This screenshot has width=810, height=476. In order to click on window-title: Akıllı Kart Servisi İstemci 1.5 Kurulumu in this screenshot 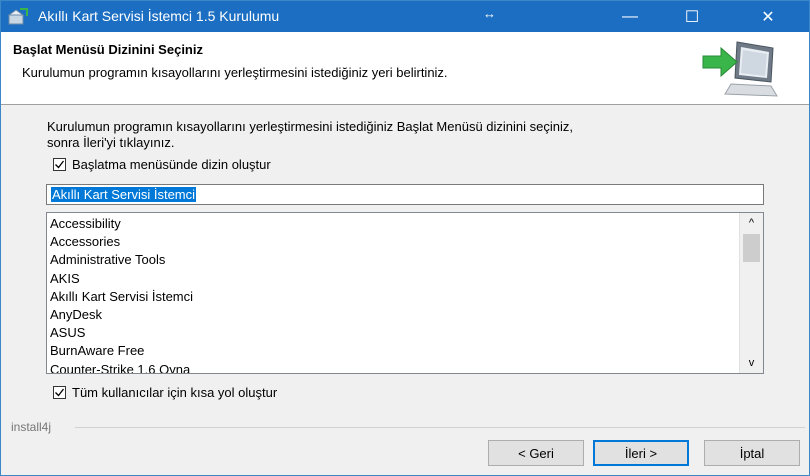, I will do `click(159, 16)`.